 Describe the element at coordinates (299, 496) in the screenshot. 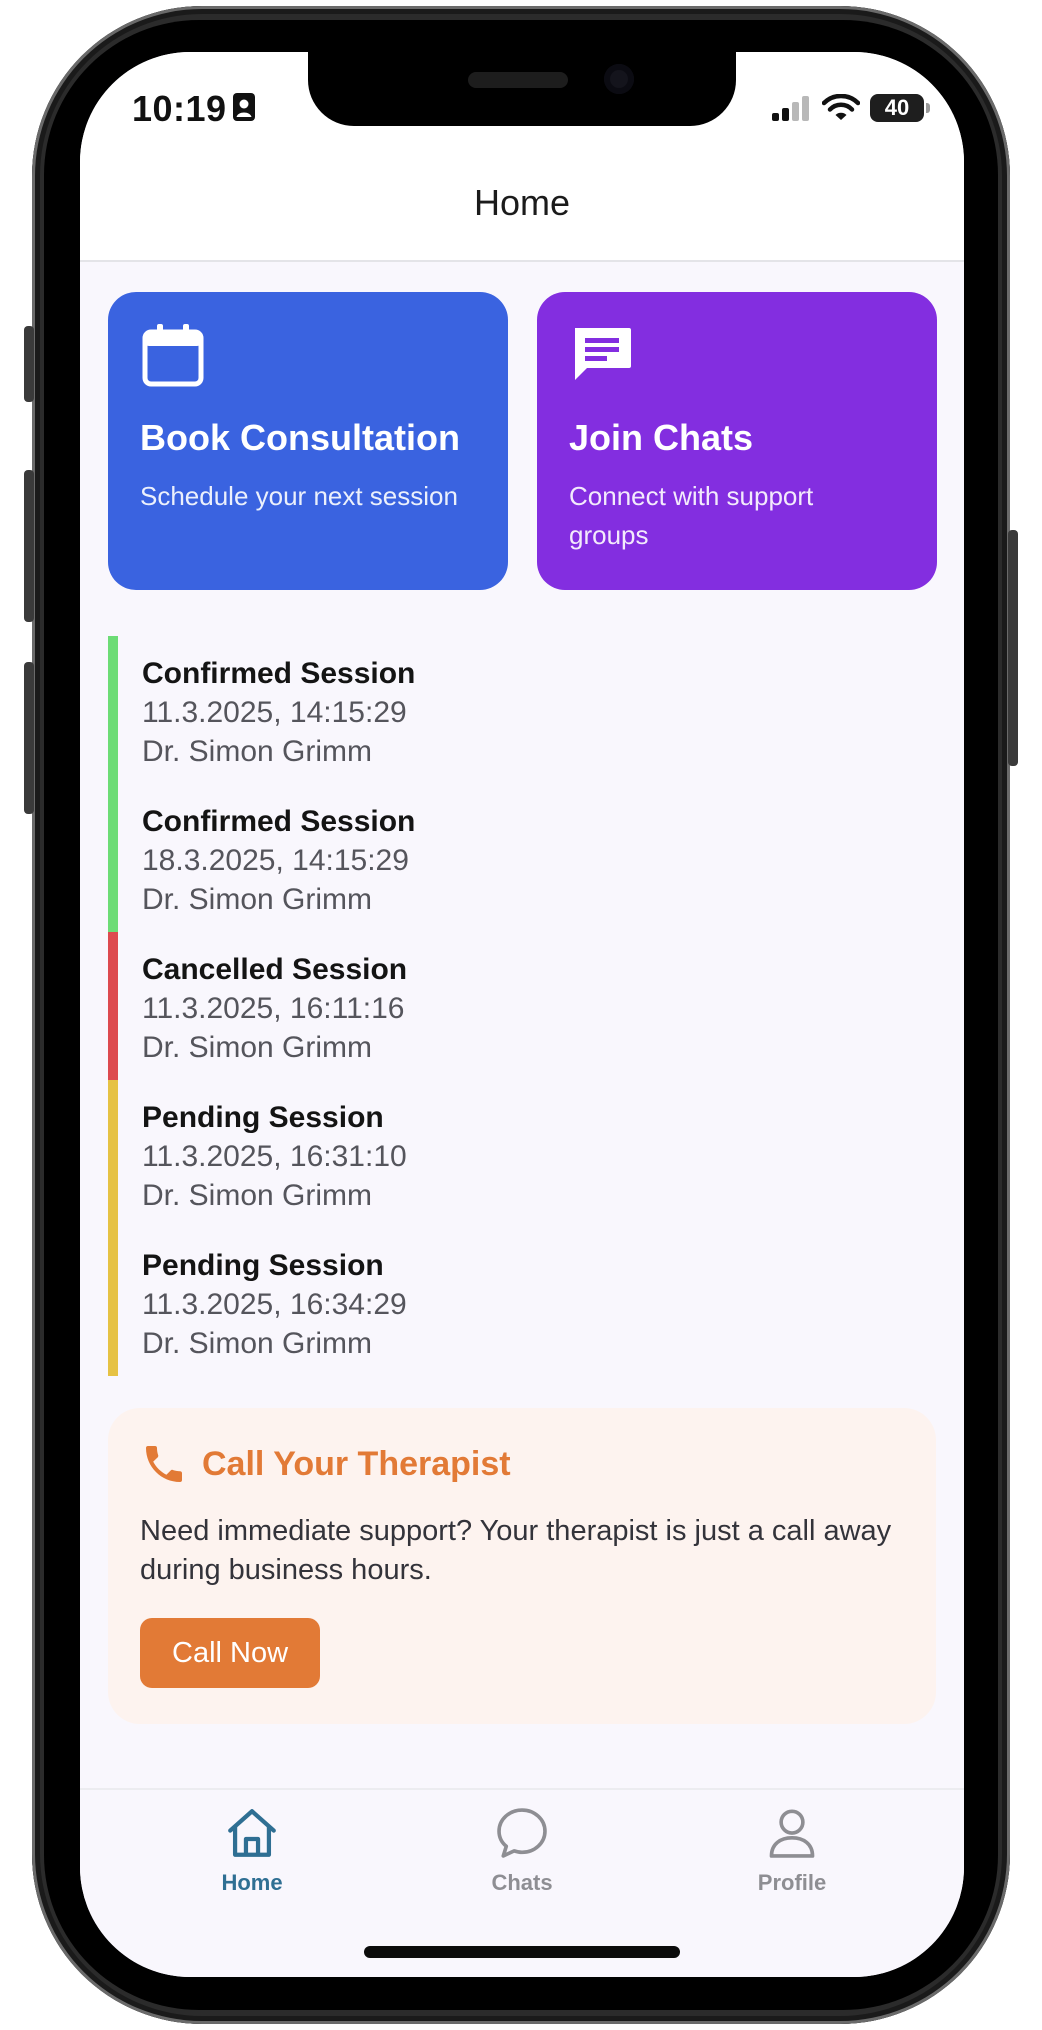

I see `book-consultation-subtitle: Schedule your next session` at that location.